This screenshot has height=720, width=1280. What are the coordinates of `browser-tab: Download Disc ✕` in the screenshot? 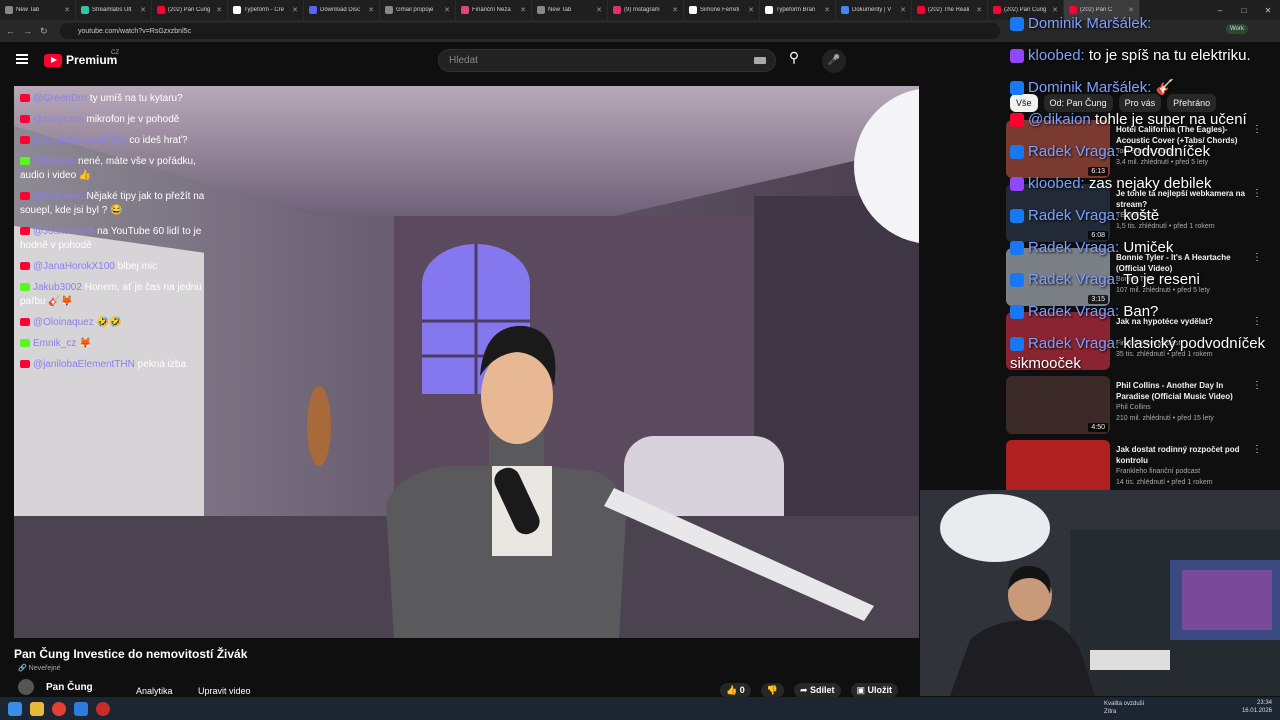 It's located at (342, 10).